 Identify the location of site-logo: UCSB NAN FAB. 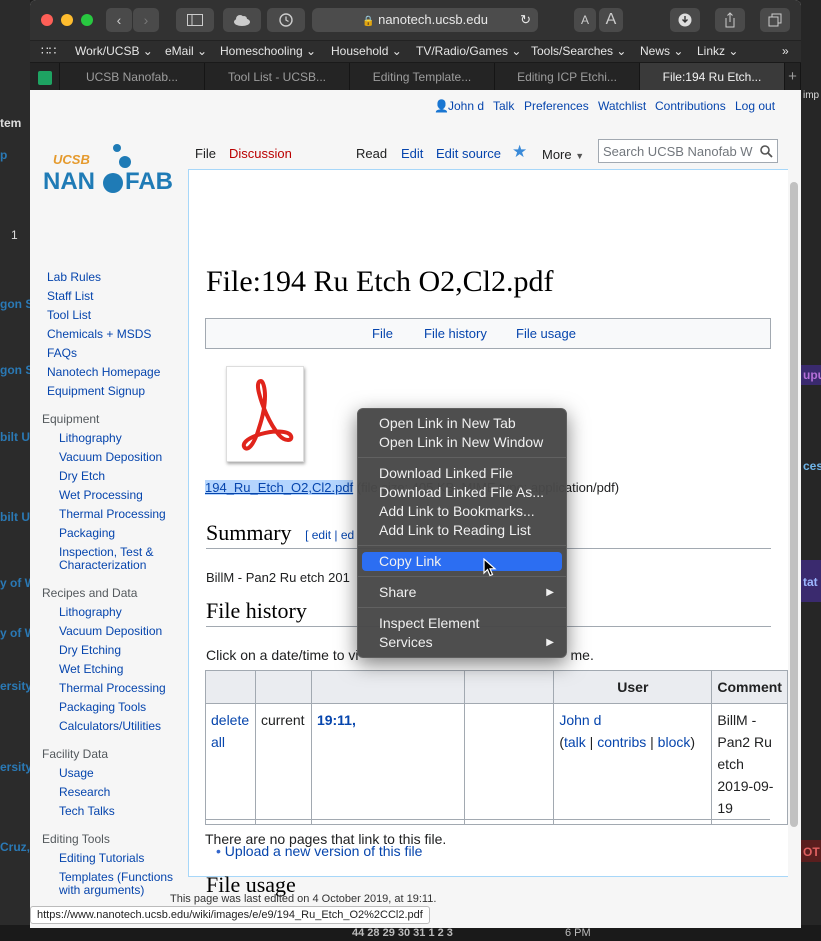
(110, 169).